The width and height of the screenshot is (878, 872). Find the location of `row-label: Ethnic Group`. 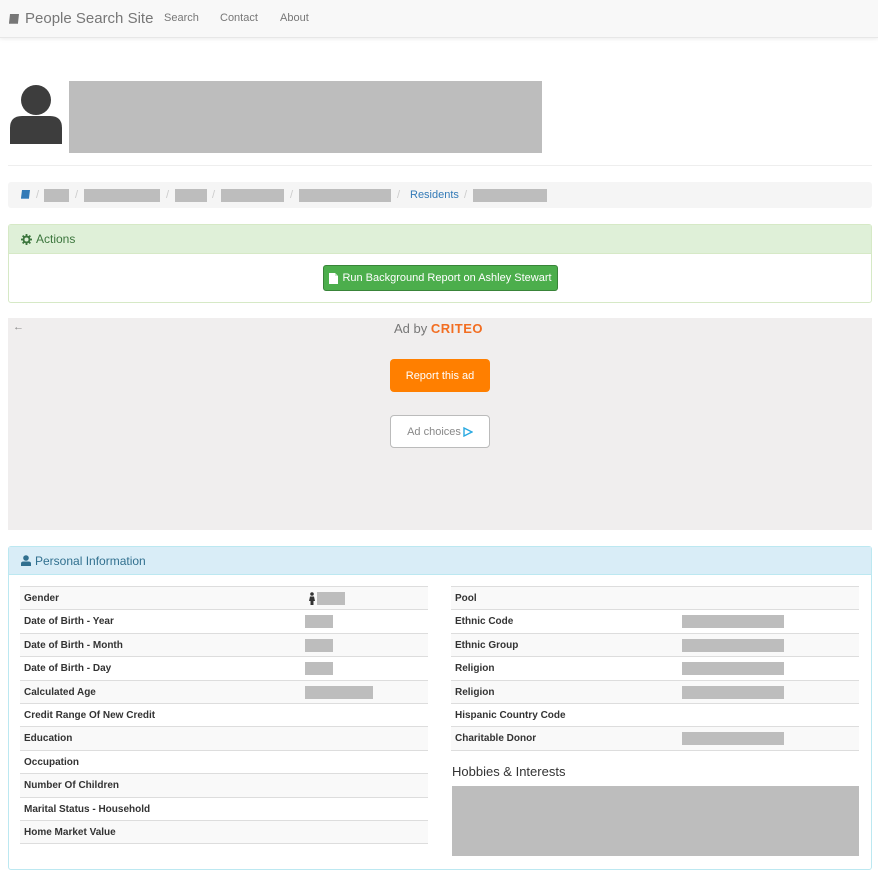

row-label: Ethnic Group is located at coordinates (487, 645).